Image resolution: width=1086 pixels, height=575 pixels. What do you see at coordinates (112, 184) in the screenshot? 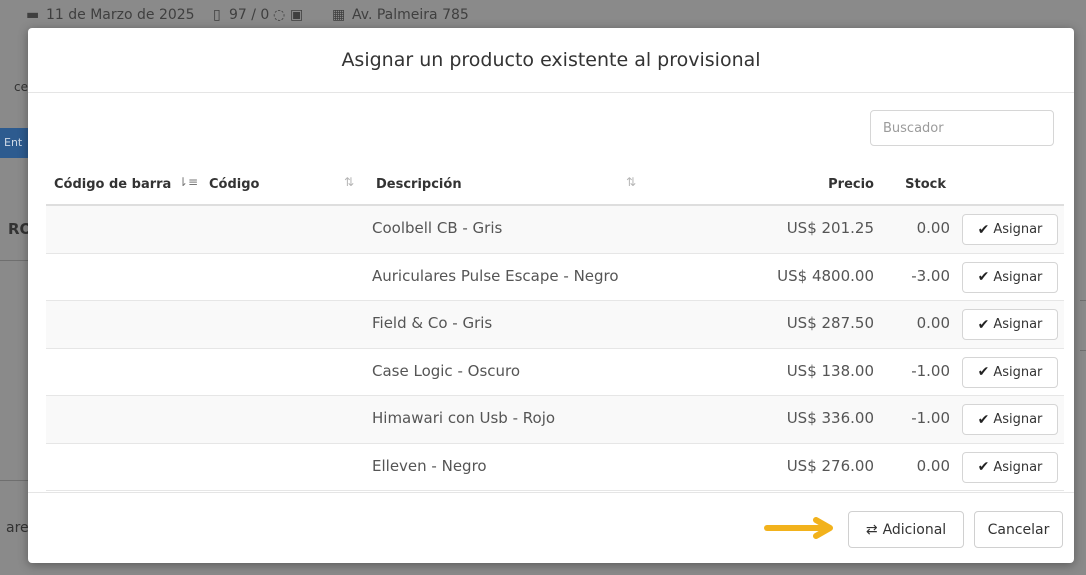
I see `column-header-barcode: Código de barra` at bounding box center [112, 184].